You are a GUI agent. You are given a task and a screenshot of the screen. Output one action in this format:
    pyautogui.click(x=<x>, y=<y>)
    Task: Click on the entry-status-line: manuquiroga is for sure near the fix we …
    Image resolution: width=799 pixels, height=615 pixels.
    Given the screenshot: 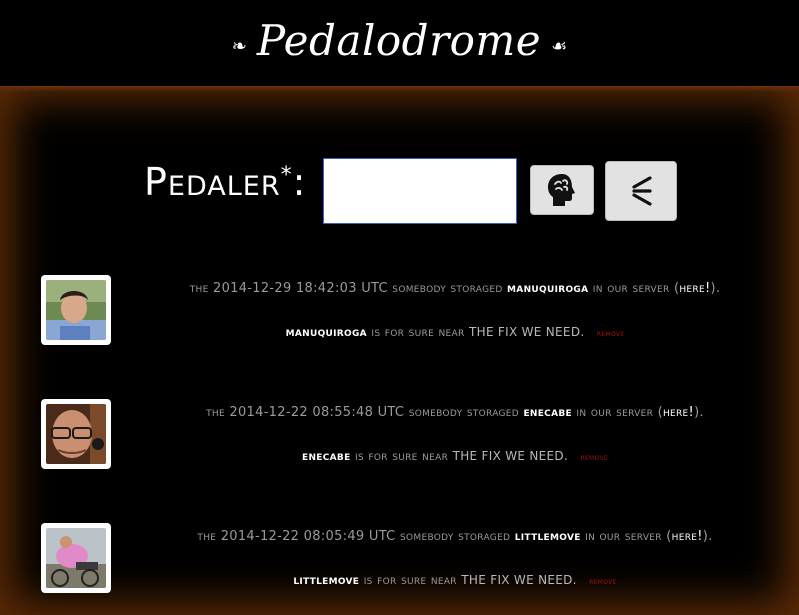 What is the action you would take?
    pyautogui.click(x=455, y=332)
    